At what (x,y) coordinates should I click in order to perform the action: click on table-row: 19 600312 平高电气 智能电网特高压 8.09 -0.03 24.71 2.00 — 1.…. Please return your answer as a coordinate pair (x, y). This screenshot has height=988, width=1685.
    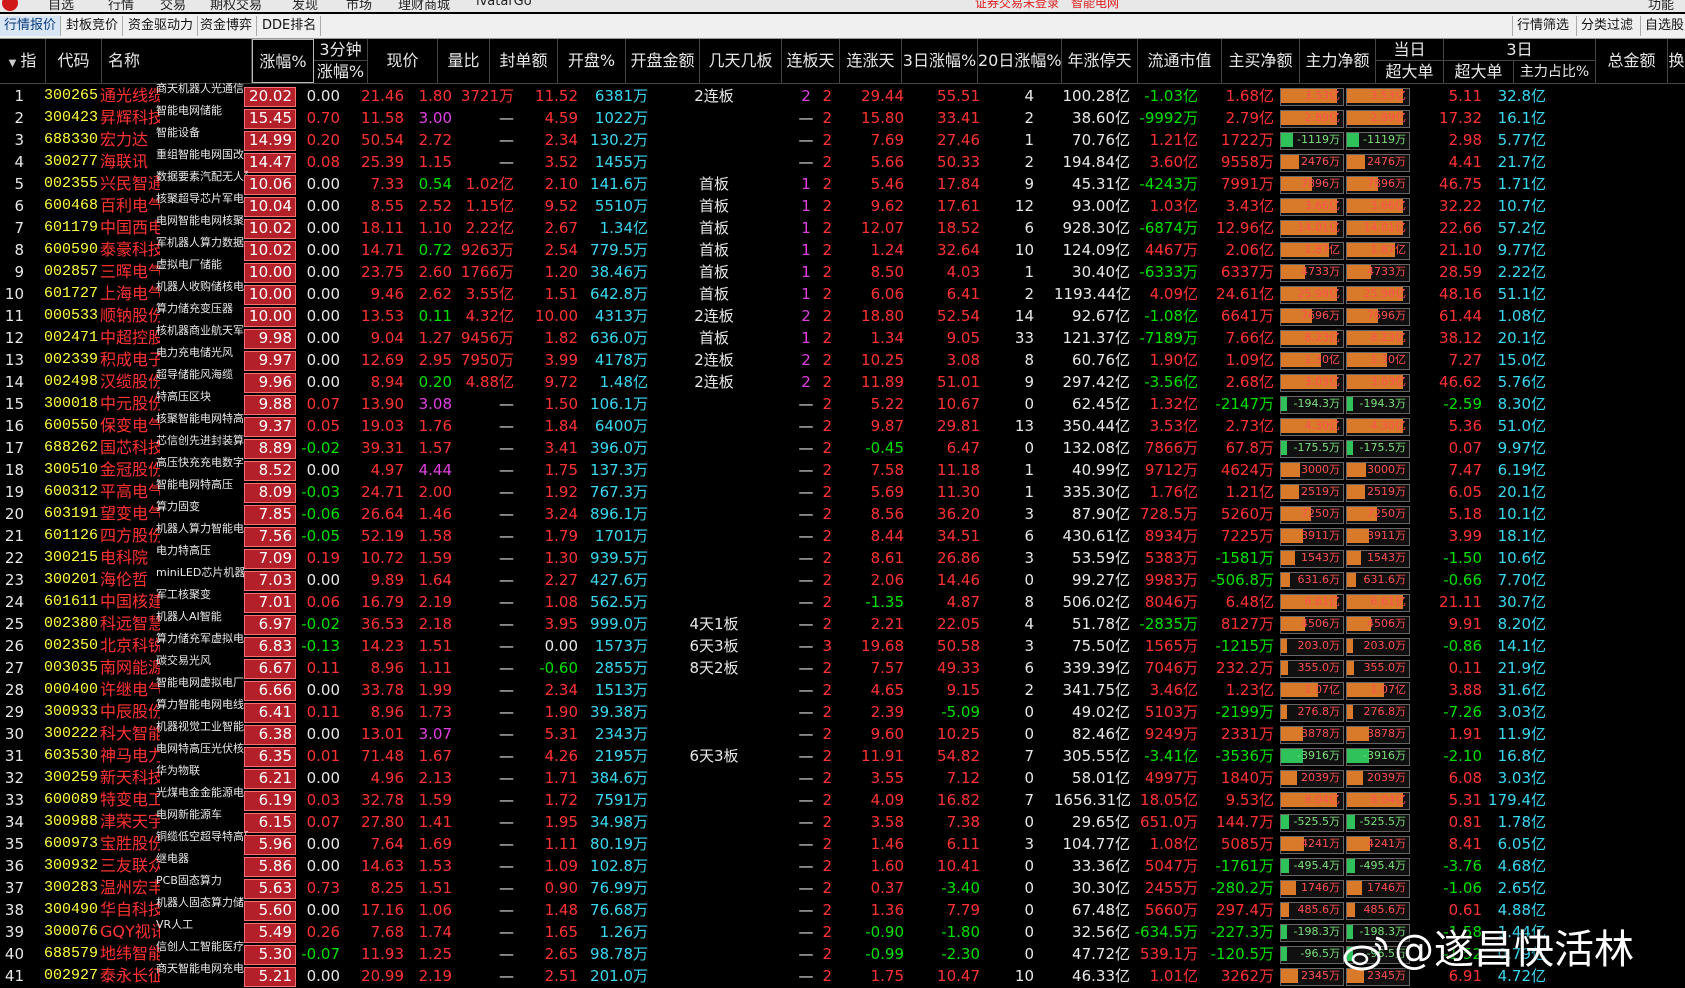
    Looking at the image, I should click on (842, 490).